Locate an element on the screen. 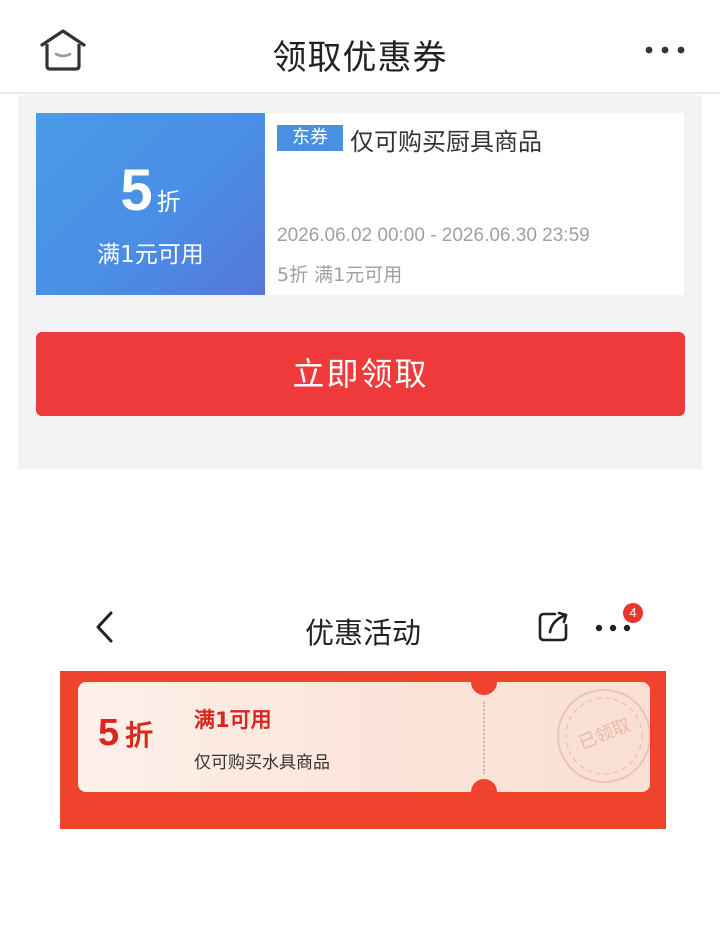 The image size is (720, 949). coupon-description: 5折 满1元可用 is located at coordinates (340, 275).